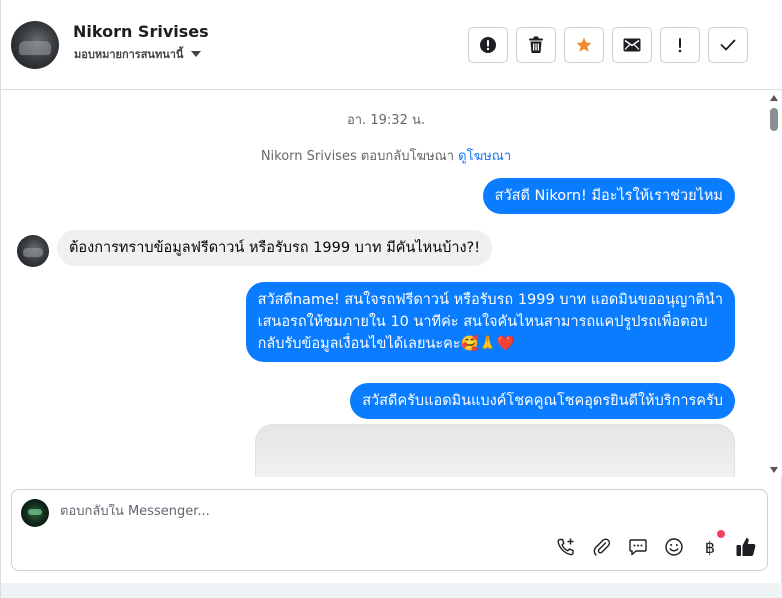  What do you see at coordinates (129, 54) in the screenshot?
I see `assign-label: มอบหมายการสนทนานี้` at bounding box center [129, 54].